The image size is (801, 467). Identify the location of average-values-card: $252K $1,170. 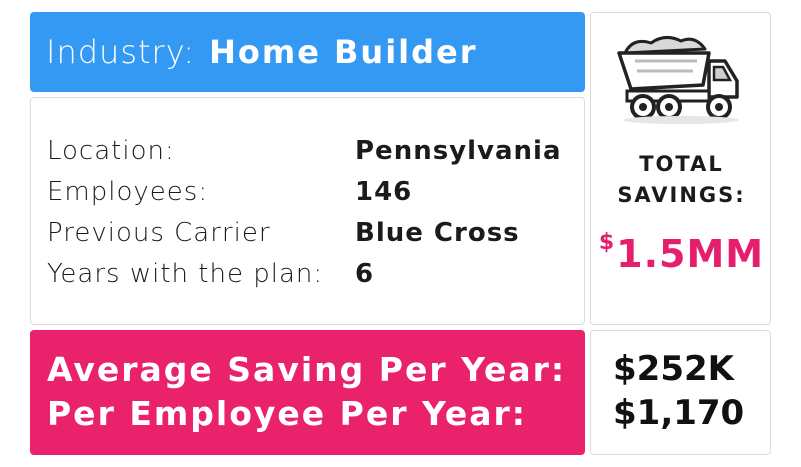
(680, 392).